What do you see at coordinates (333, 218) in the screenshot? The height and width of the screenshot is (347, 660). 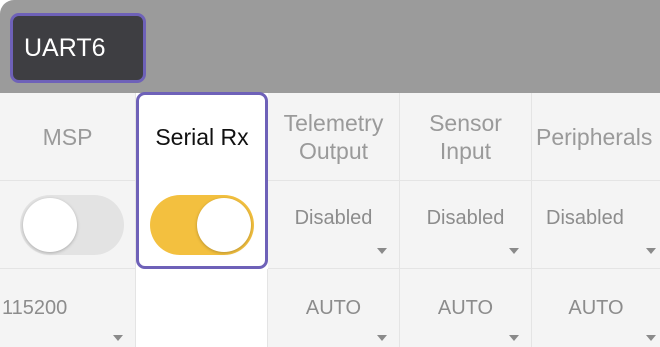 I see `telemetry-select-value: Disabled` at bounding box center [333, 218].